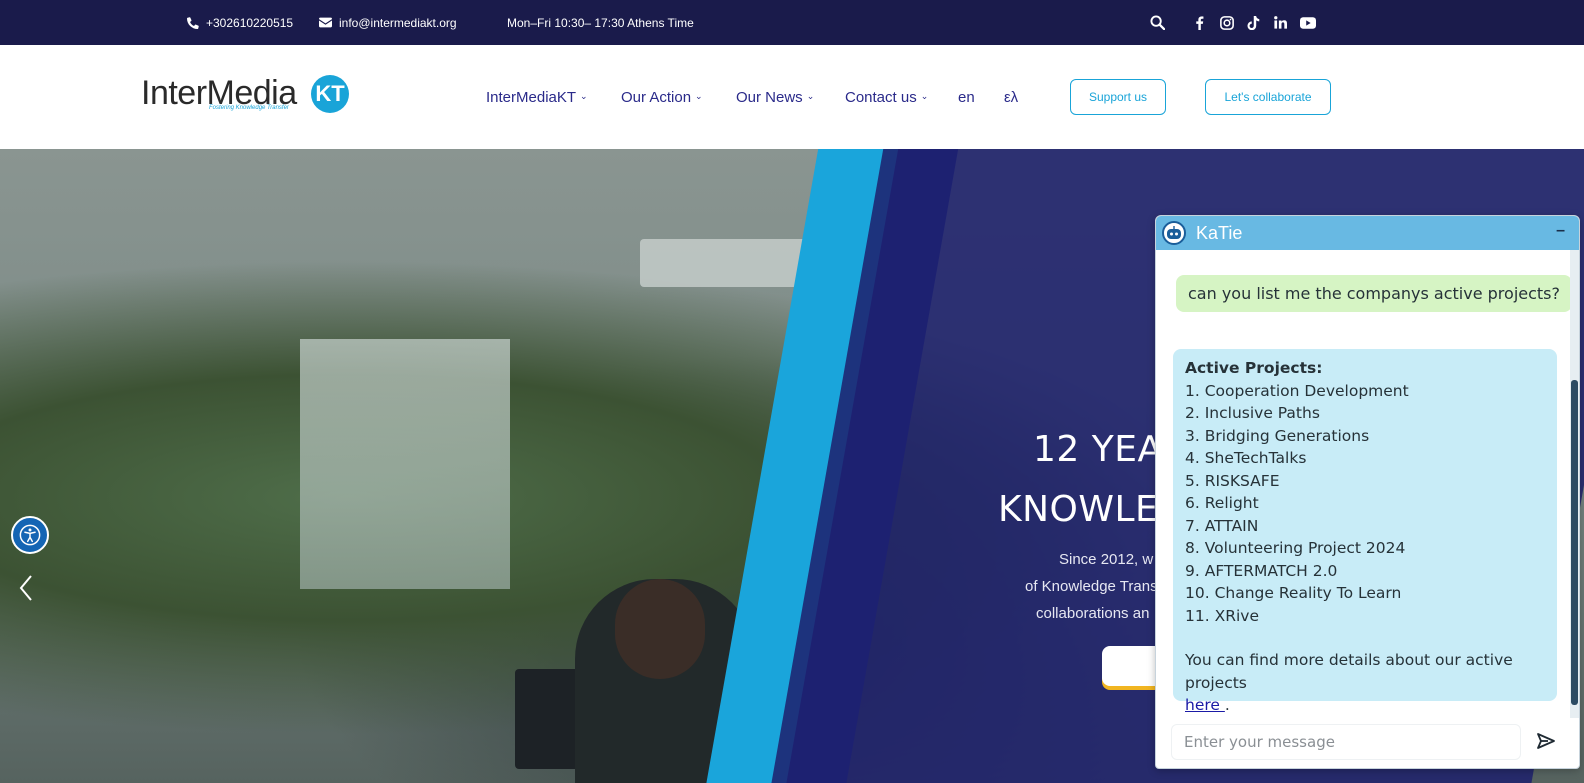  Describe the element at coordinates (1277, 435) in the screenshot. I see `project-item: 3. Bridging Generations` at that location.